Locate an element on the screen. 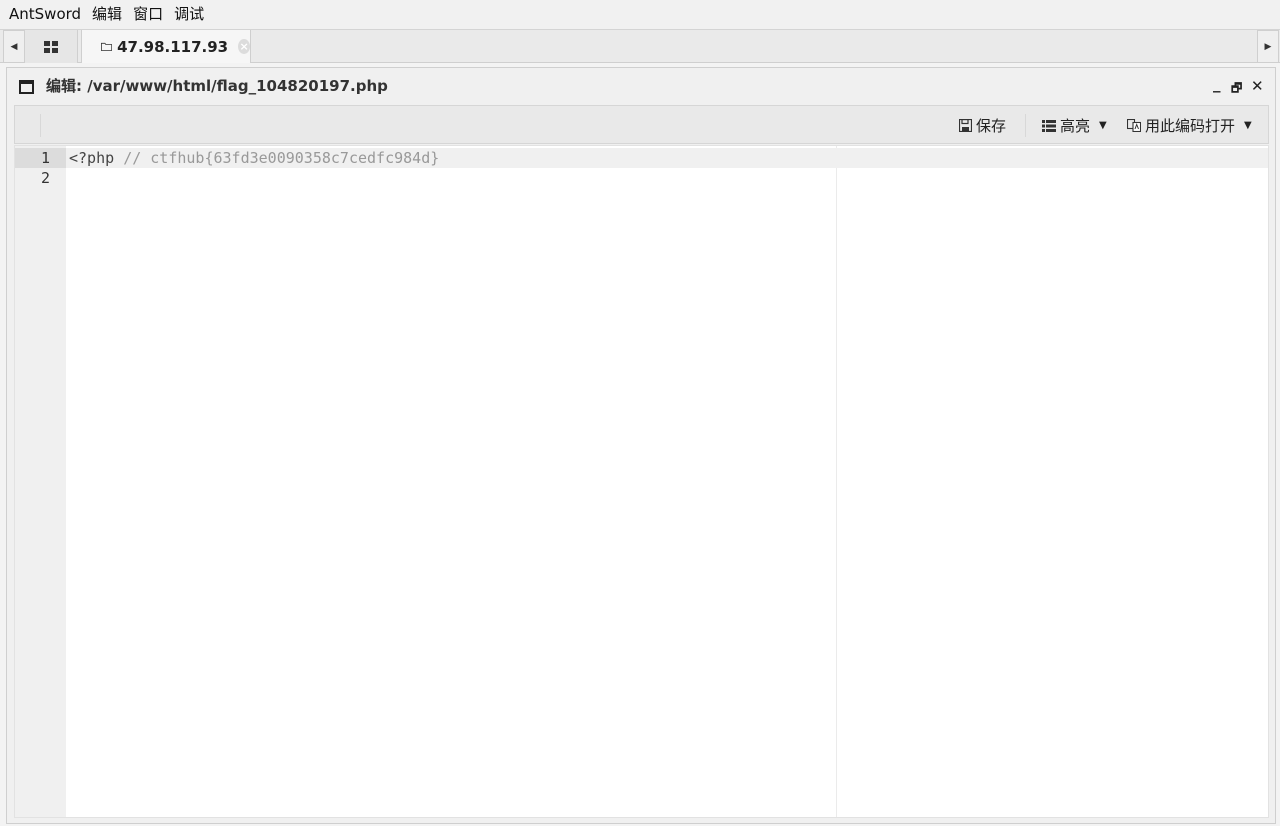 The image size is (1280, 826). caret-left-icon: ◀ is located at coordinates (14, 46).